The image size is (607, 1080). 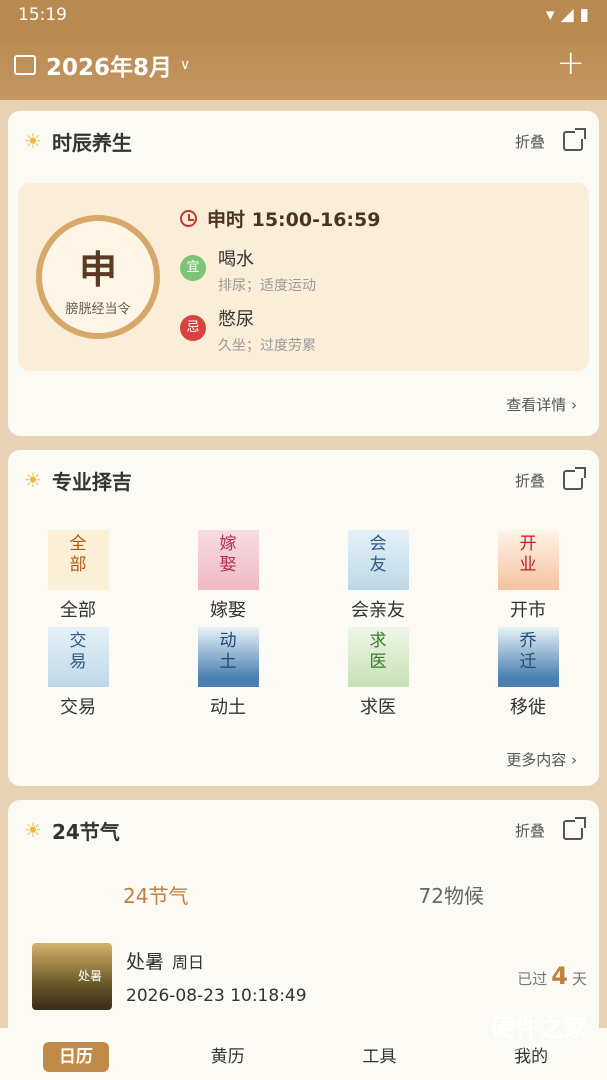 I want to click on grid-label: 交易, so click(x=78, y=707).